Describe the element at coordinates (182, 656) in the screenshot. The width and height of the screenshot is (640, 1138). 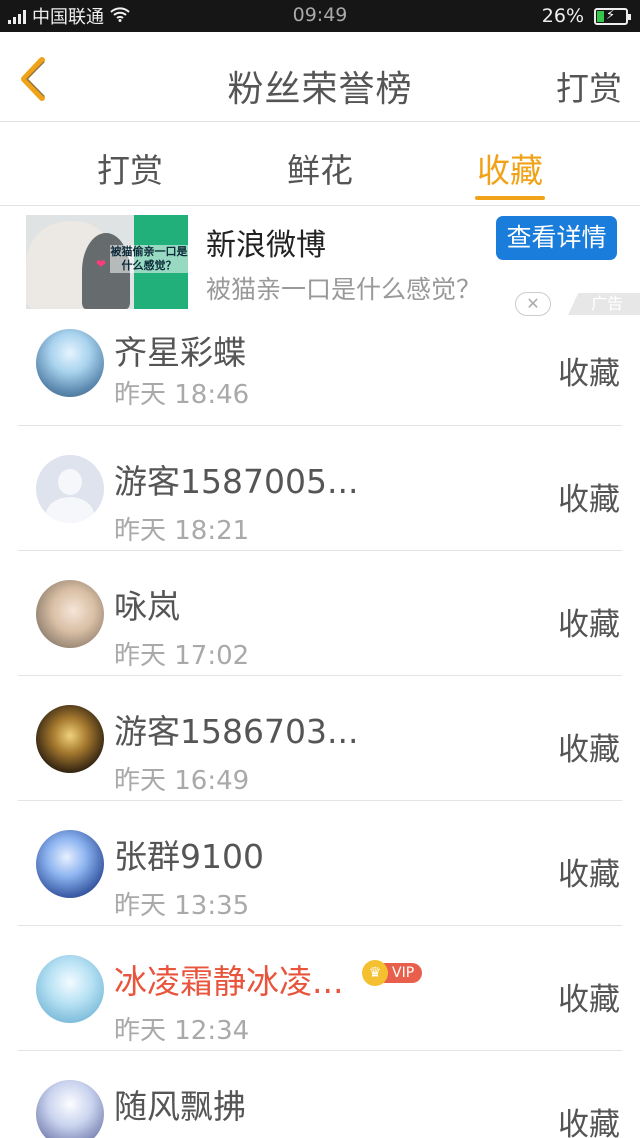
I see `timestamp: 昨天 17:02` at that location.